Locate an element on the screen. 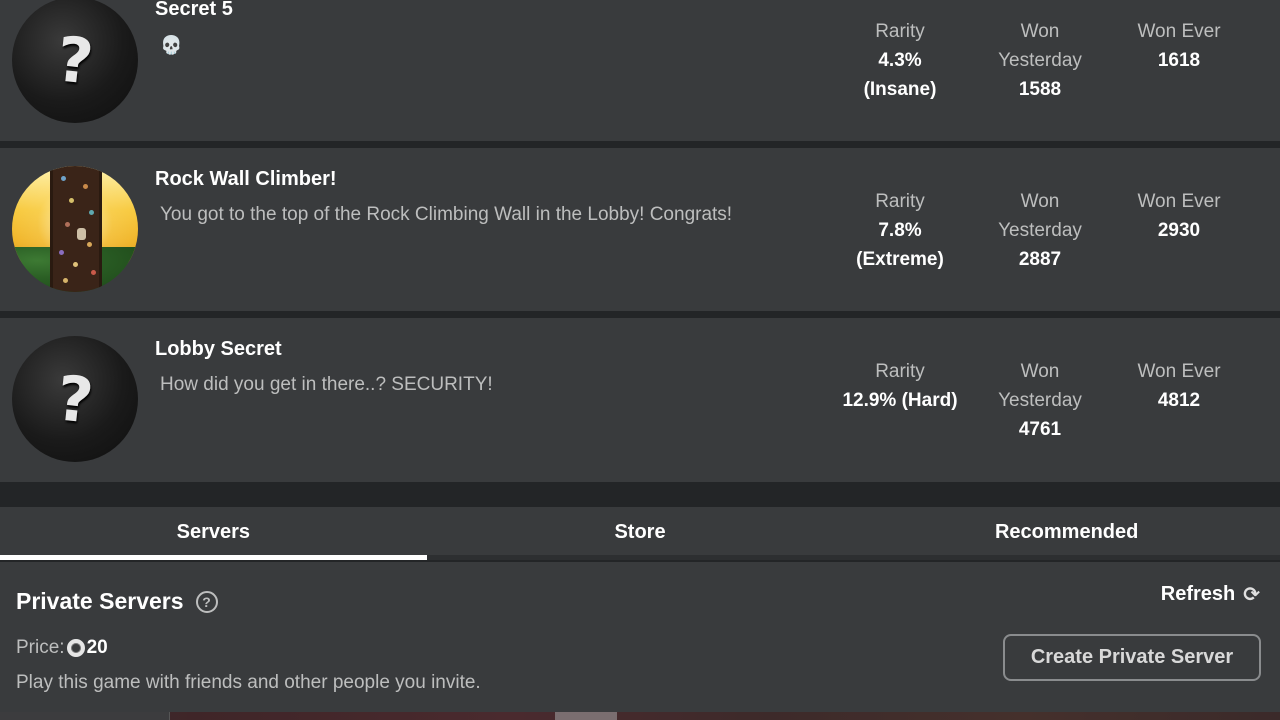 This screenshot has height=720, width=1280. rarity-stat: Rarity 7.8% (Extreme) is located at coordinates (900, 230).